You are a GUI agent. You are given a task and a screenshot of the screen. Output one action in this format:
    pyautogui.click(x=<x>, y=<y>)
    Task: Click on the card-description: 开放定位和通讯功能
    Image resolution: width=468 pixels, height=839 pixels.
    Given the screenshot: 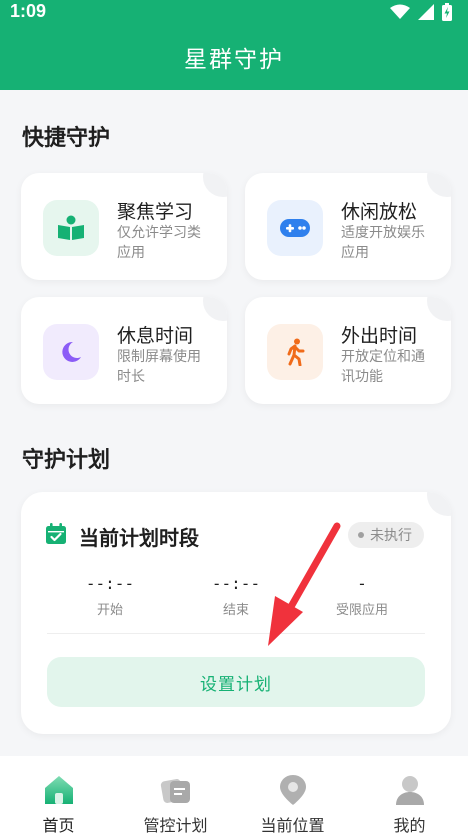 What is the action you would take?
    pyautogui.click(x=383, y=367)
    